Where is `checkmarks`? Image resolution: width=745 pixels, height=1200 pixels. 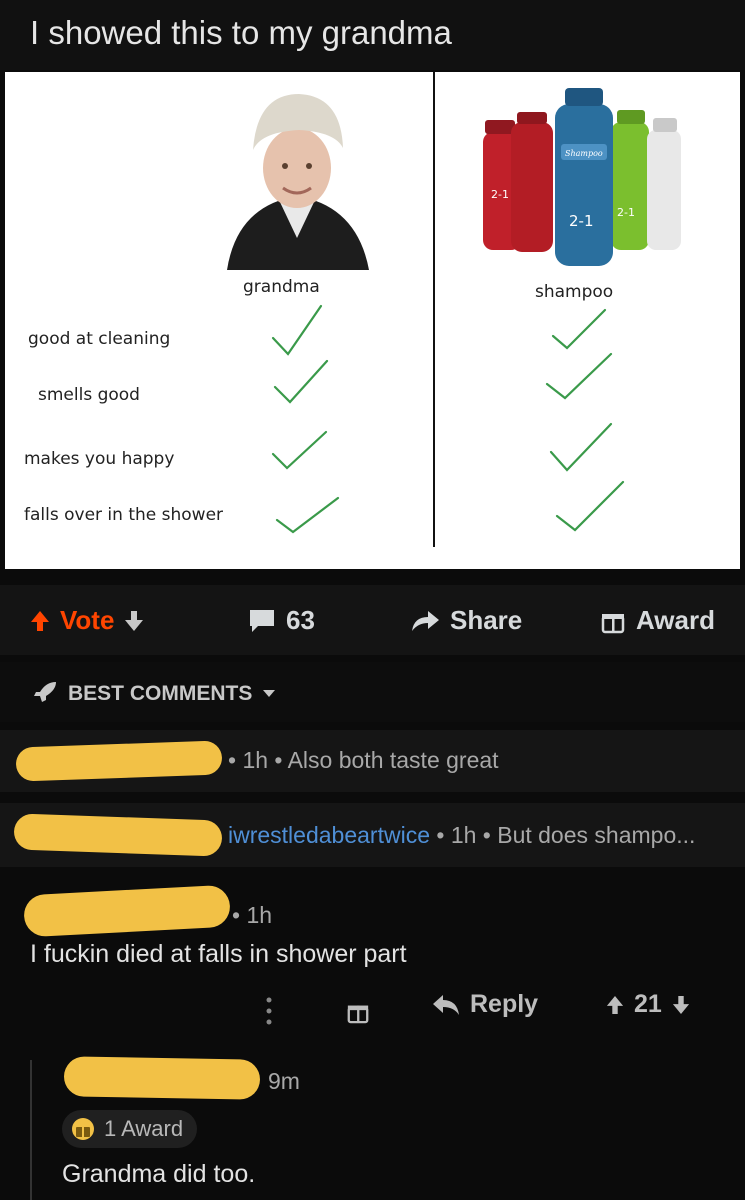
checkmarks is located at coordinates (448, 419).